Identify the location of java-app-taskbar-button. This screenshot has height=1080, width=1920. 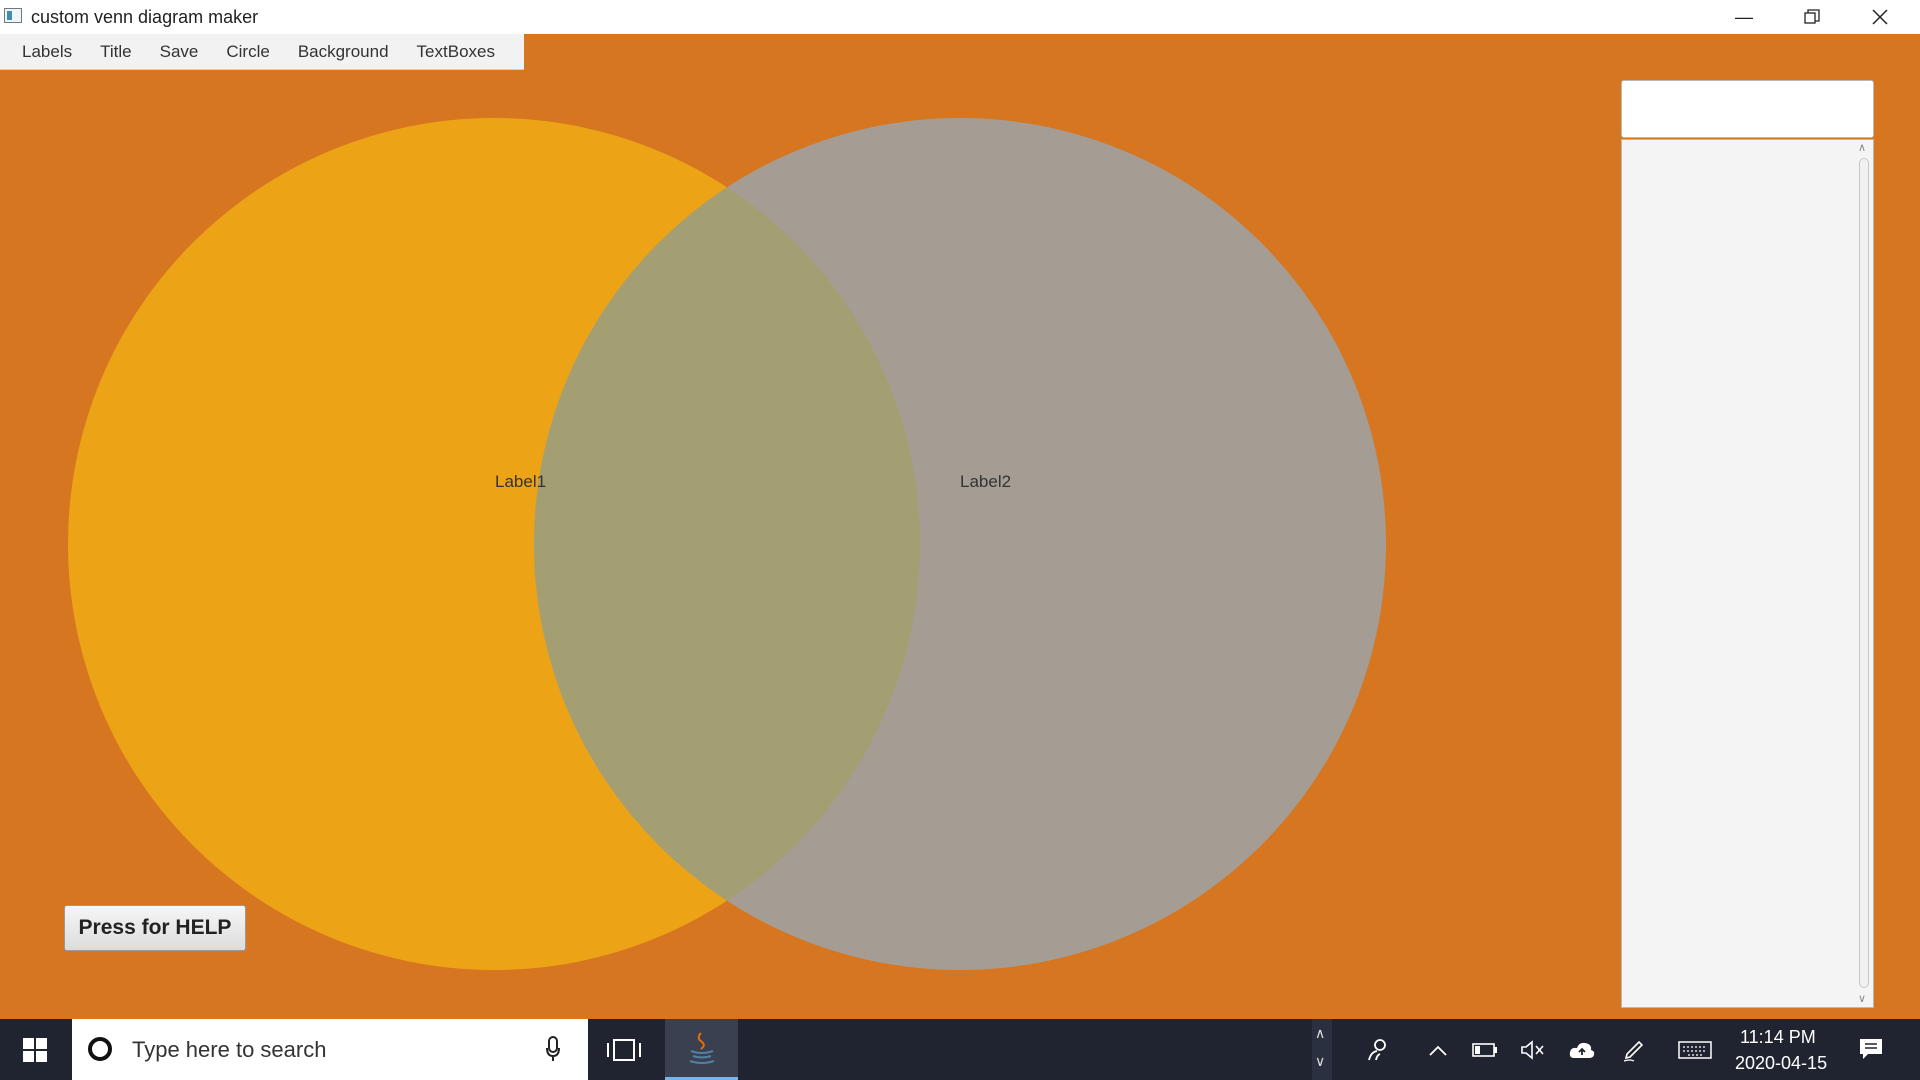
(701, 1049).